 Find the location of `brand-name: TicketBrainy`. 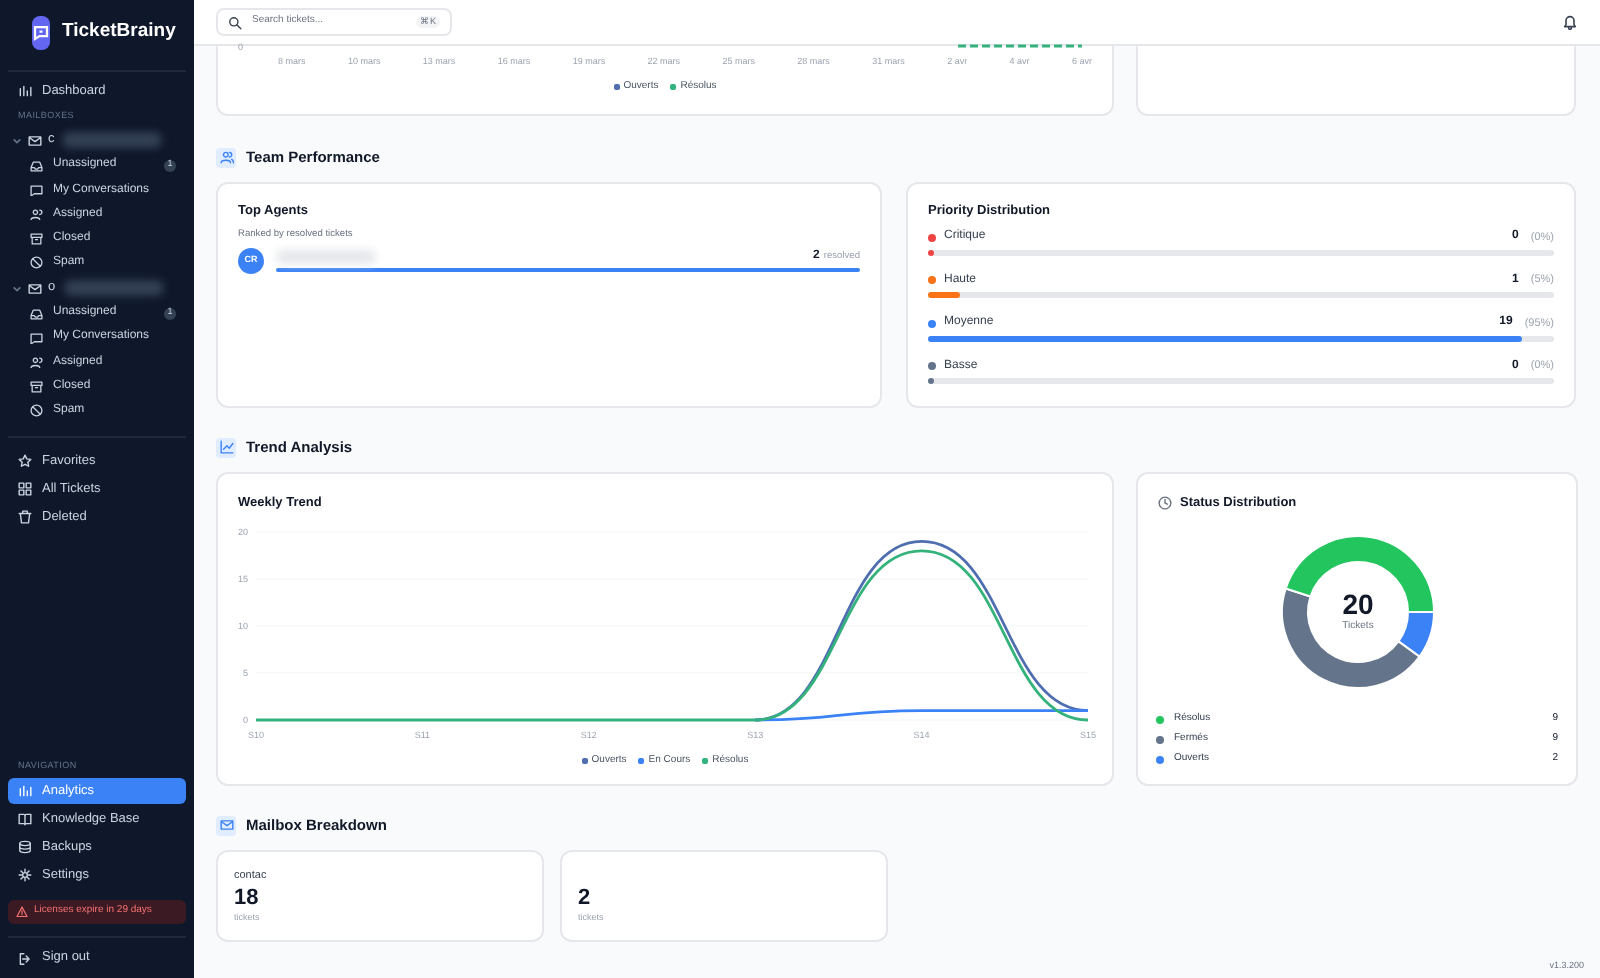

brand-name: TicketBrainy is located at coordinates (119, 32).